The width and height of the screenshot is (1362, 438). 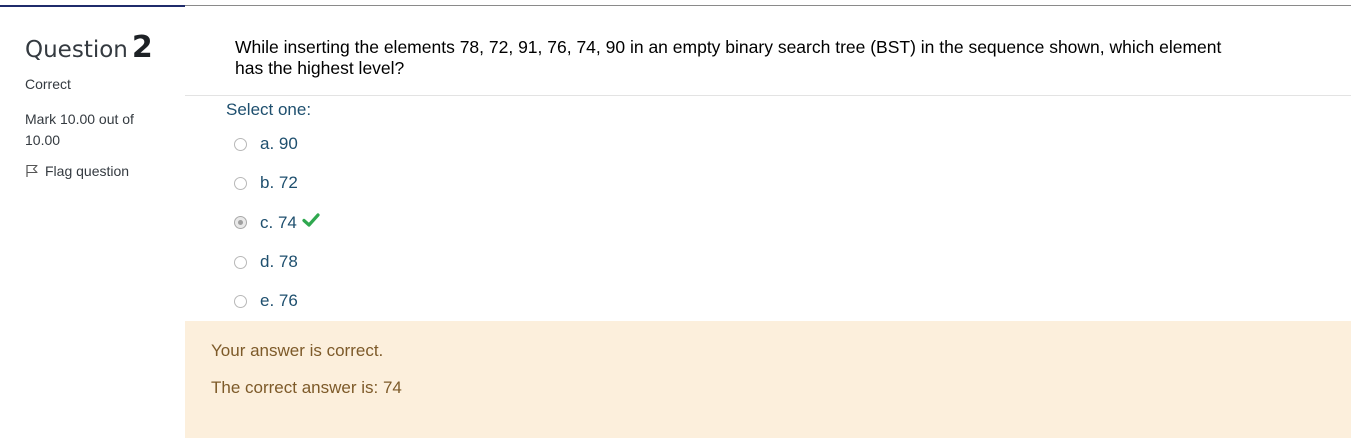 What do you see at coordinates (279, 261) in the screenshot?
I see `answer-option-label: d. 78` at bounding box center [279, 261].